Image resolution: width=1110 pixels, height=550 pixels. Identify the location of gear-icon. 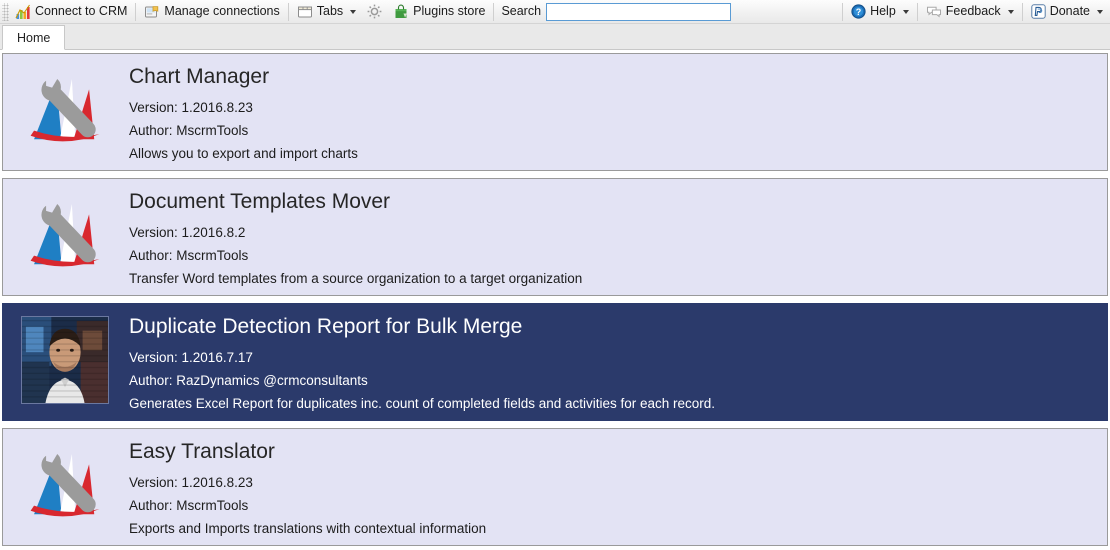
(374, 11).